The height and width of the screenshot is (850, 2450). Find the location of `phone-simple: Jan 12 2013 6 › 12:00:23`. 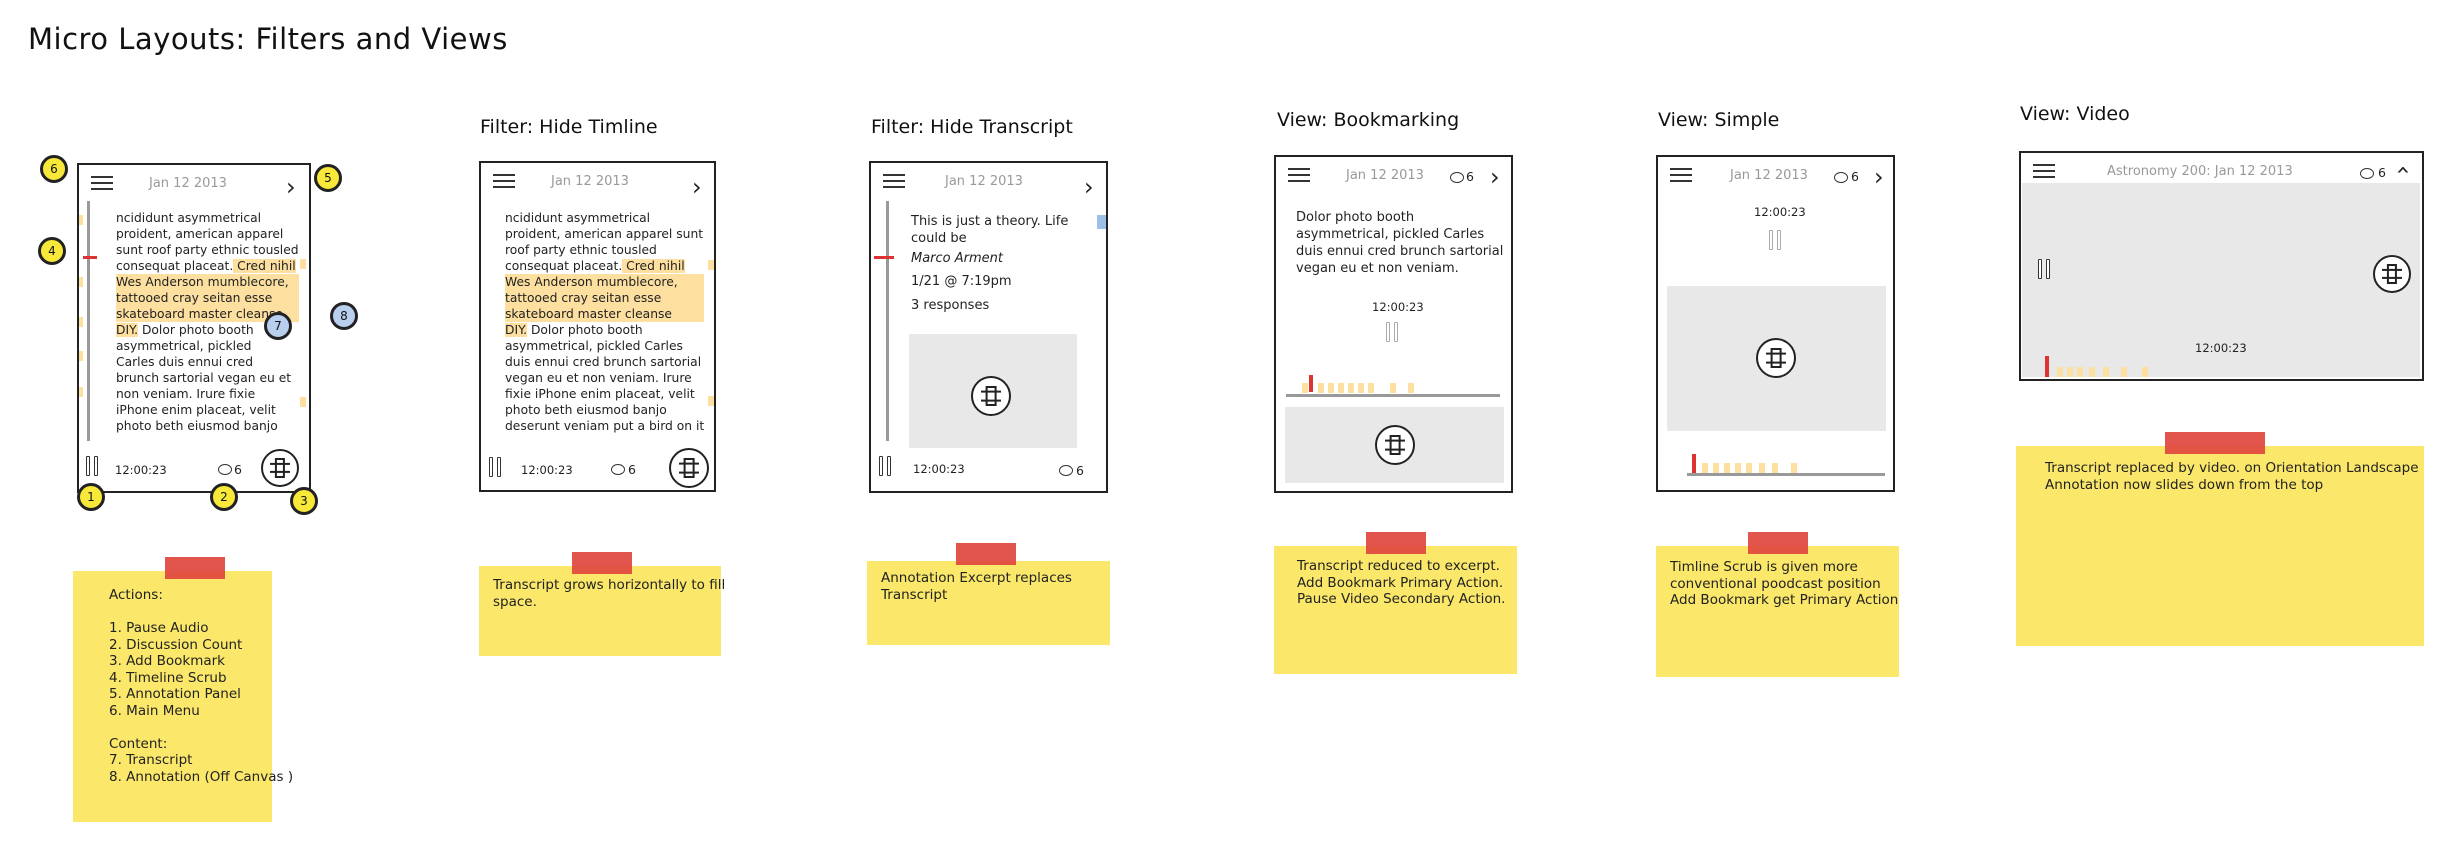

phone-simple: Jan 12 2013 6 › 12:00:23 is located at coordinates (1775, 323).